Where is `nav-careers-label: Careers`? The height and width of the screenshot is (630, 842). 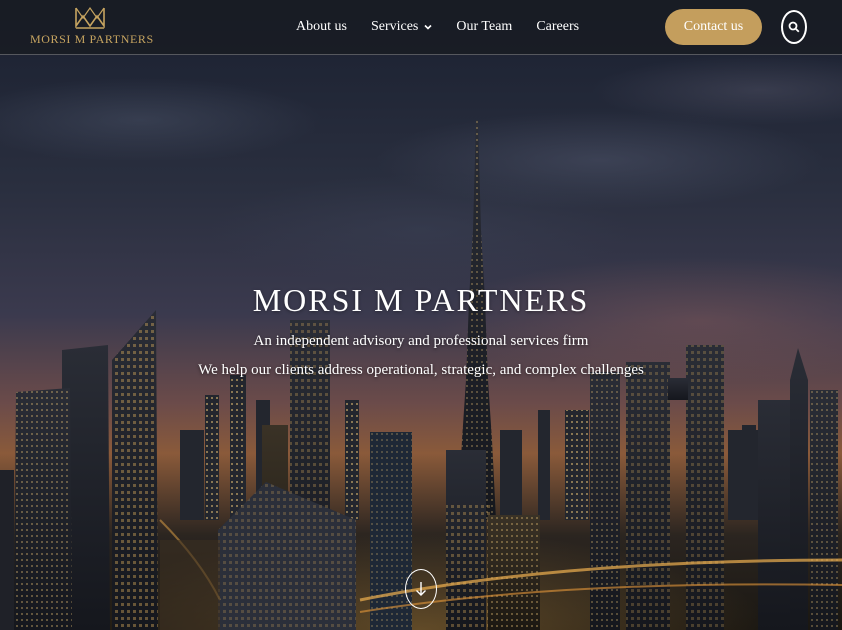
nav-careers-label: Careers is located at coordinates (558, 26).